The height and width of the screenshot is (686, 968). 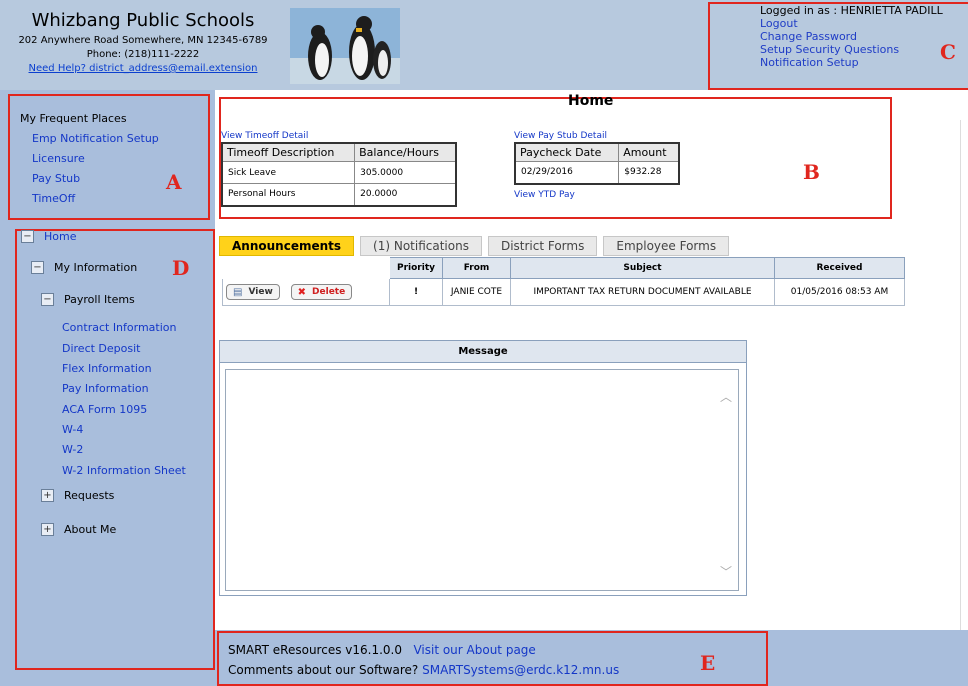 I want to click on tree-home: − Home, so click(x=48, y=236).